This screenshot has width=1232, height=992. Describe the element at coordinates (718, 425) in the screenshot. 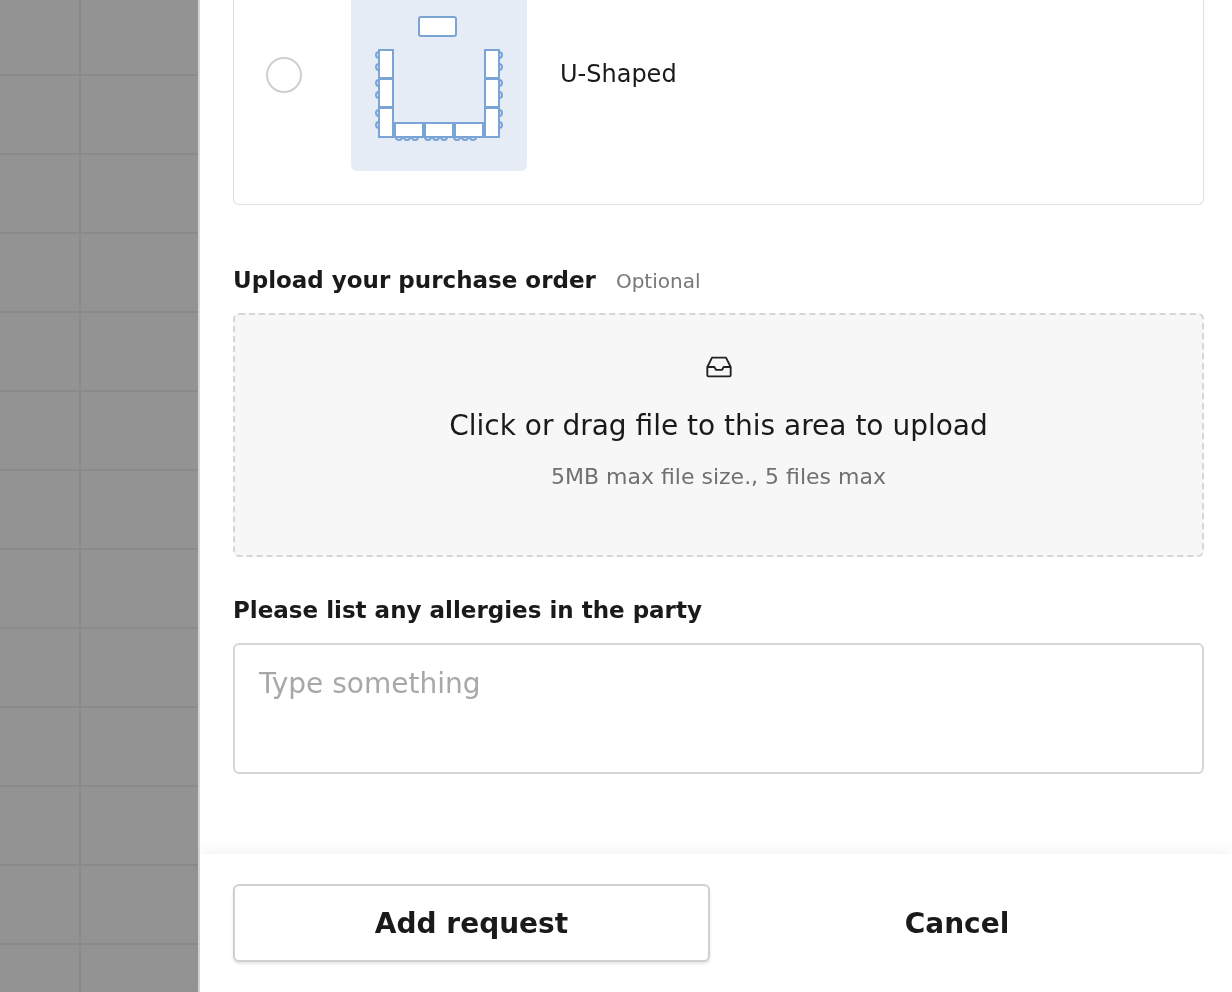

I see `upload-prompt: Click or drag file to this area to upload` at that location.